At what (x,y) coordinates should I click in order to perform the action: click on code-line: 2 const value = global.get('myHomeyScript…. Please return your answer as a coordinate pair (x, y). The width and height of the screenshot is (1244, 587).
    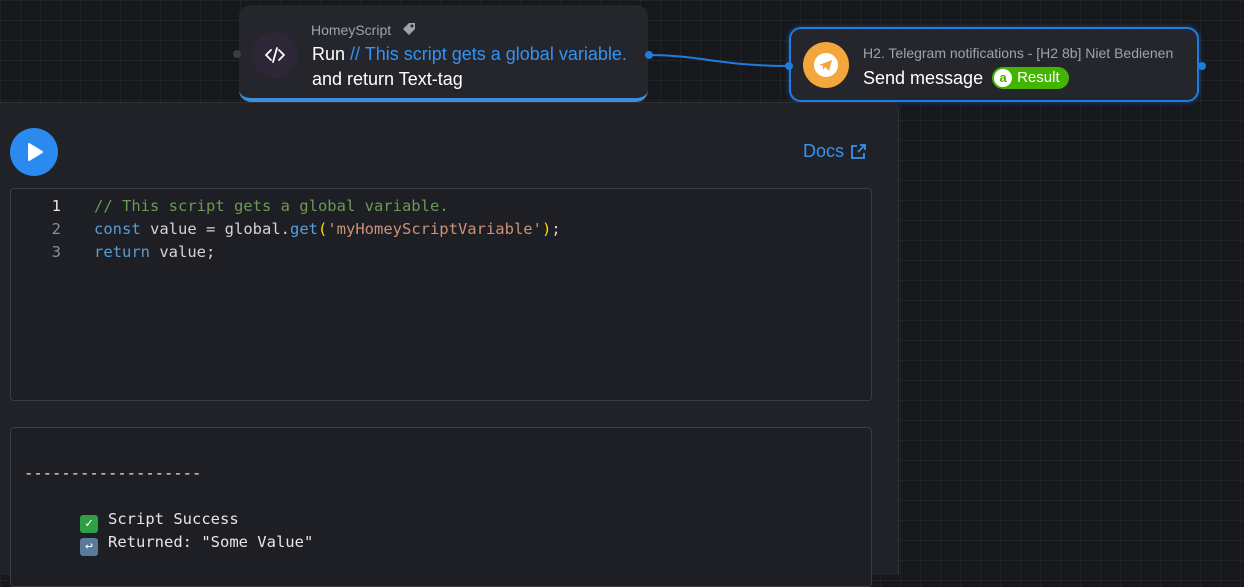
    Looking at the image, I should click on (441, 229).